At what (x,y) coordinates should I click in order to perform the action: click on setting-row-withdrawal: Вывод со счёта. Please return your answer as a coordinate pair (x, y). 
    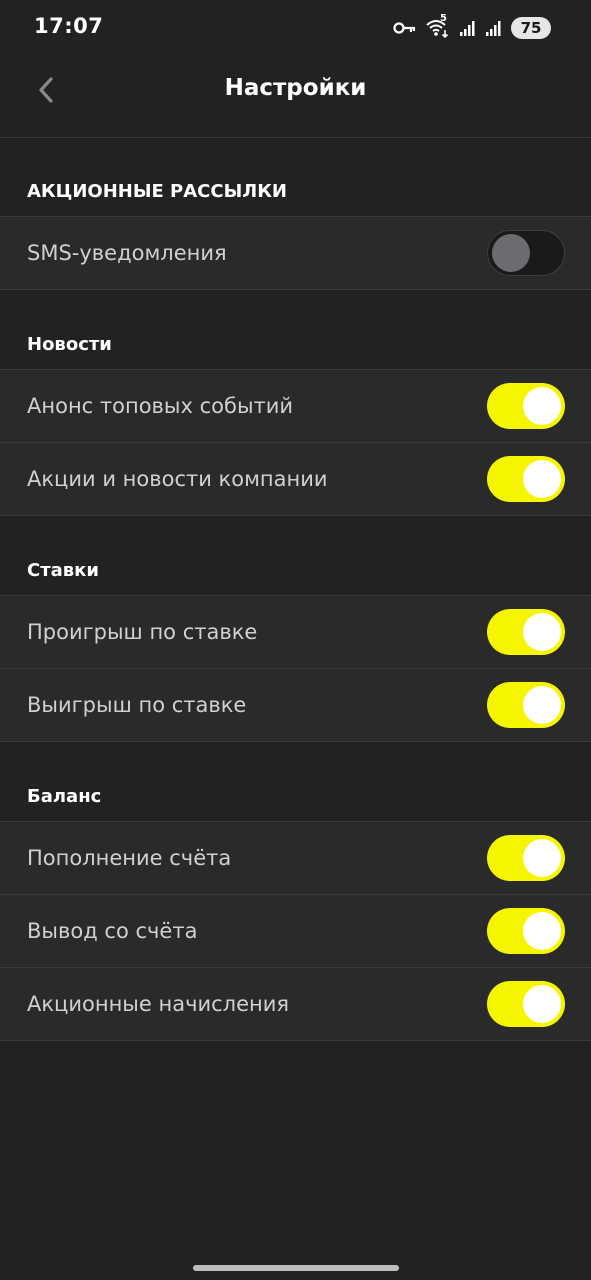
    Looking at the image, I should click on (295, 931).